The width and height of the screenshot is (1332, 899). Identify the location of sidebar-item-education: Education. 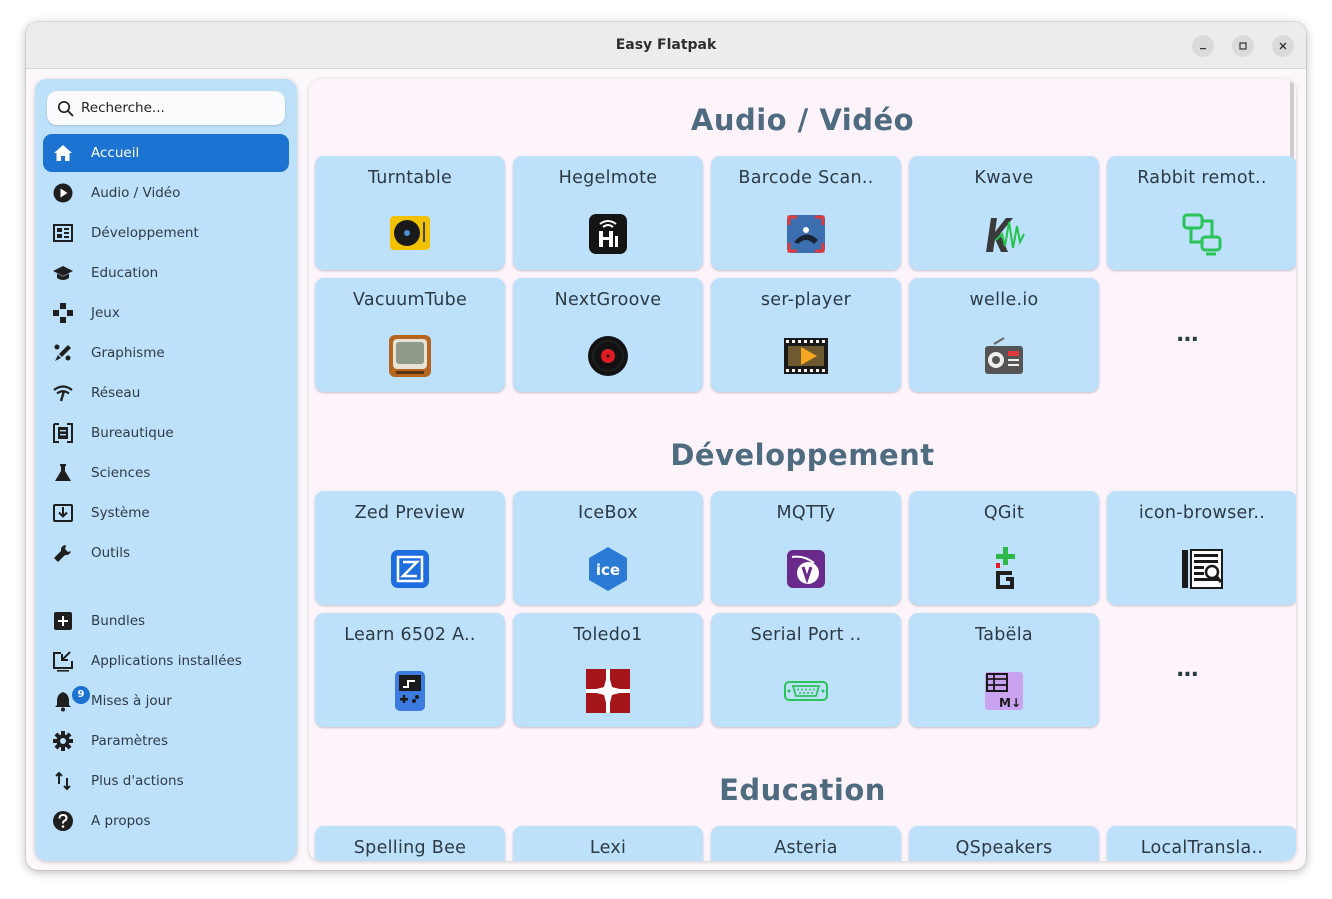
(166, 273).